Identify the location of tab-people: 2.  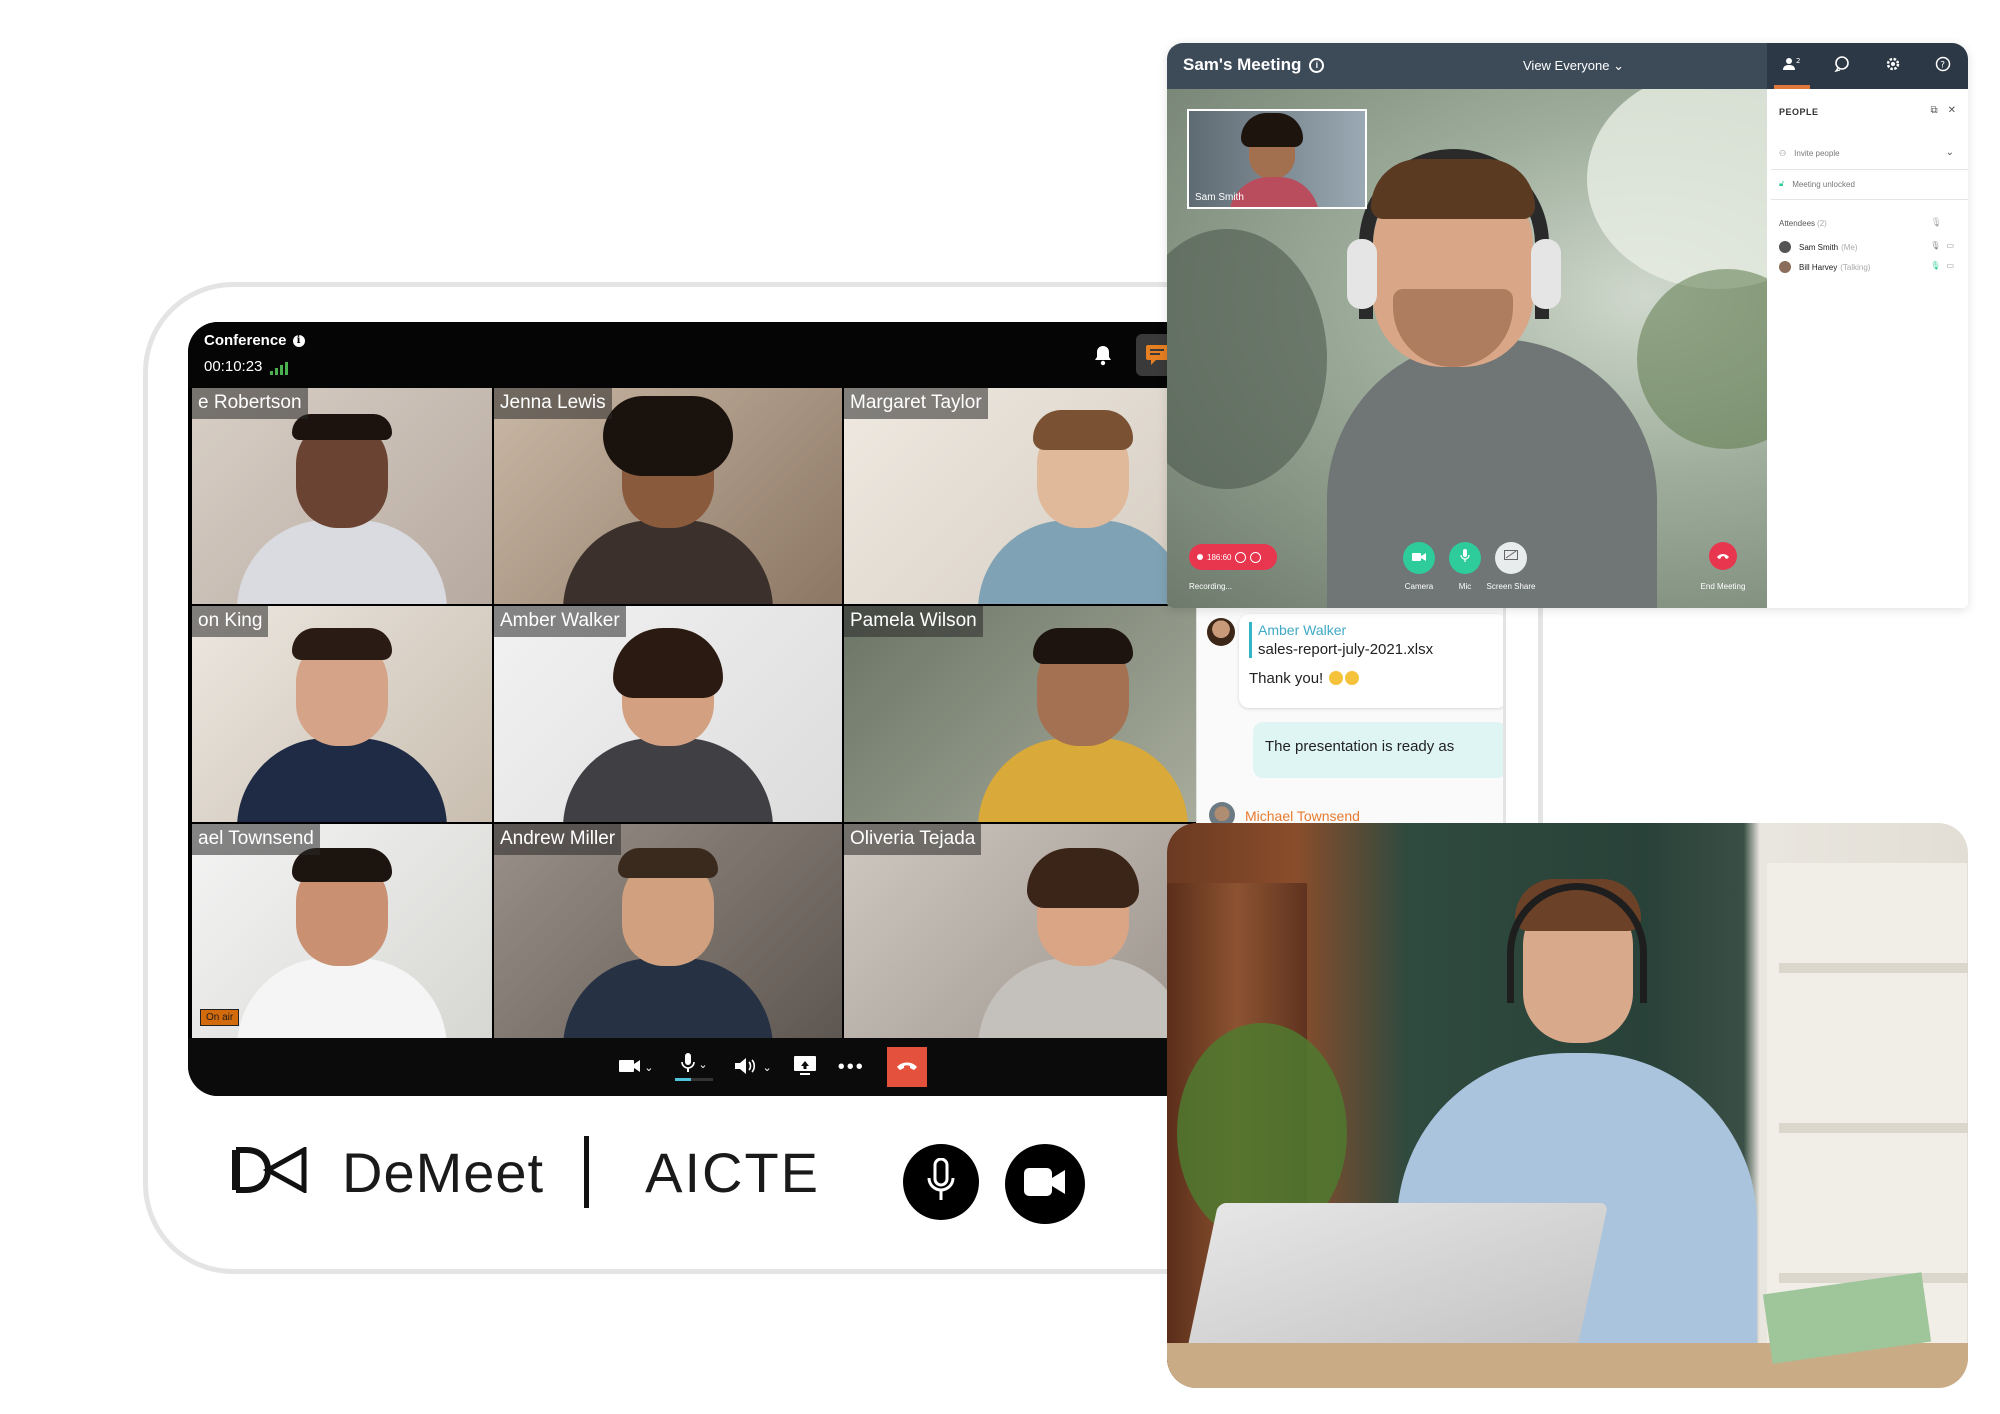
(1792, 66).